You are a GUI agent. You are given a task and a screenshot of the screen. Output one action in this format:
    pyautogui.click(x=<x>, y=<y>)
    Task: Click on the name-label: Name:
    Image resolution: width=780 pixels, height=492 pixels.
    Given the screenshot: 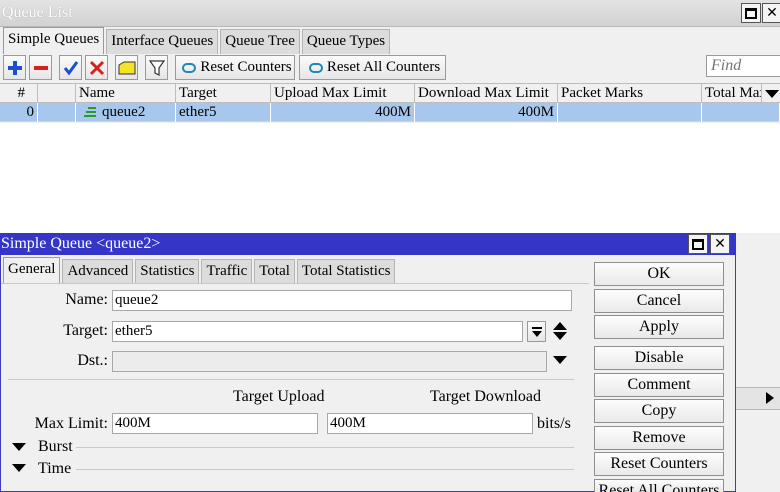 What is the action you would take?
    pyautogui.click(x=86, y=299)
    